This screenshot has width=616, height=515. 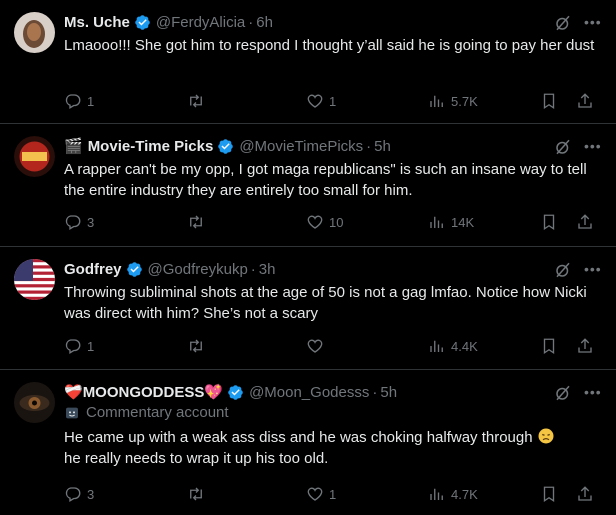 What do you see at coordinates (198, 269) in the screenshot?
I see `handle: @Godfreykukp` at bounding box center [198, 269].